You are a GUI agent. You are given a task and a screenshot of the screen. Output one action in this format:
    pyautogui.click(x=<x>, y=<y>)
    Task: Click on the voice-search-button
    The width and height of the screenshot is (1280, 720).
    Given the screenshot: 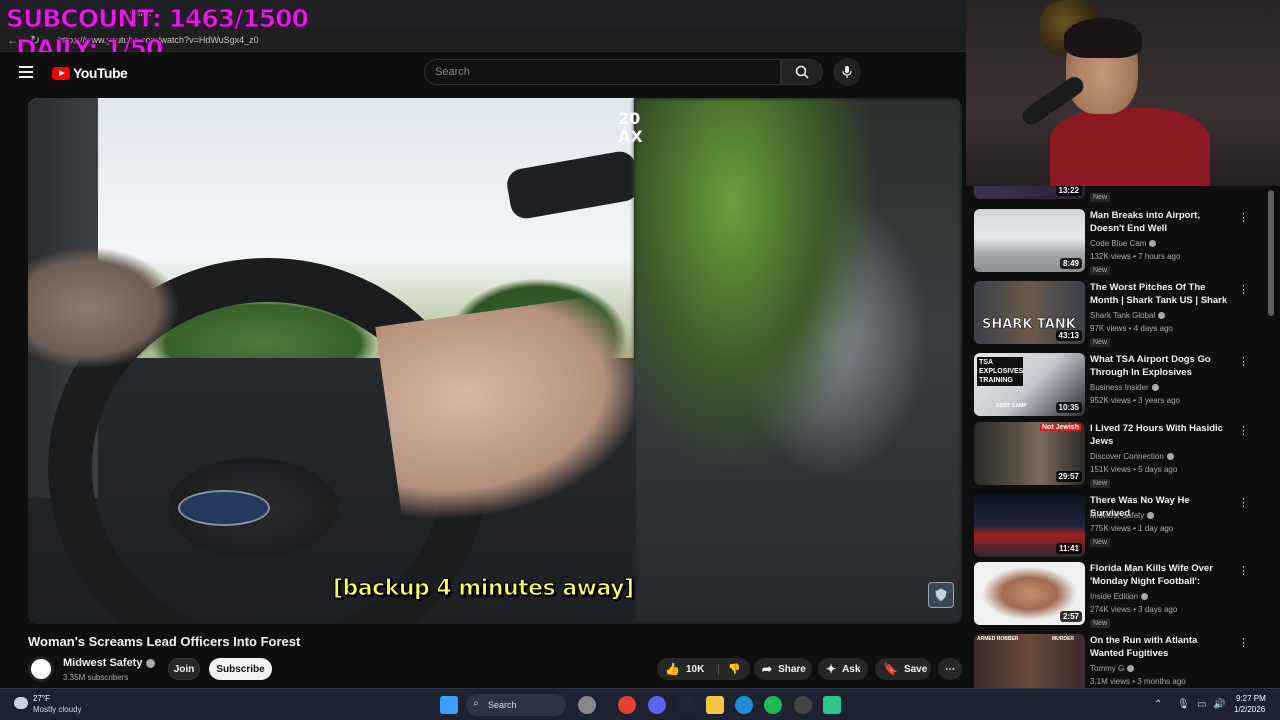 What is the action you would take?
    pyautogui.click(x=847, y=72)
    